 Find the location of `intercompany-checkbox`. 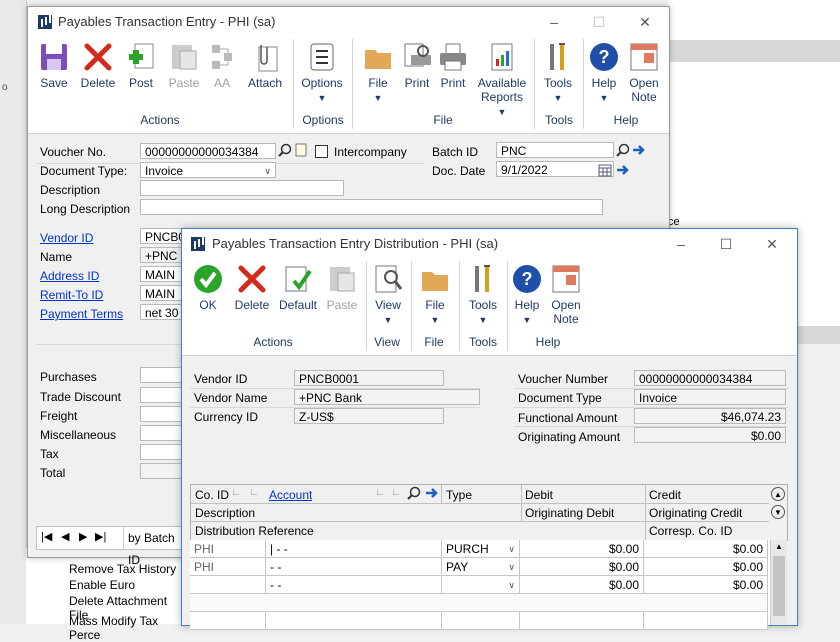

intercompany-checkbox is located at coordinates (321, 151).